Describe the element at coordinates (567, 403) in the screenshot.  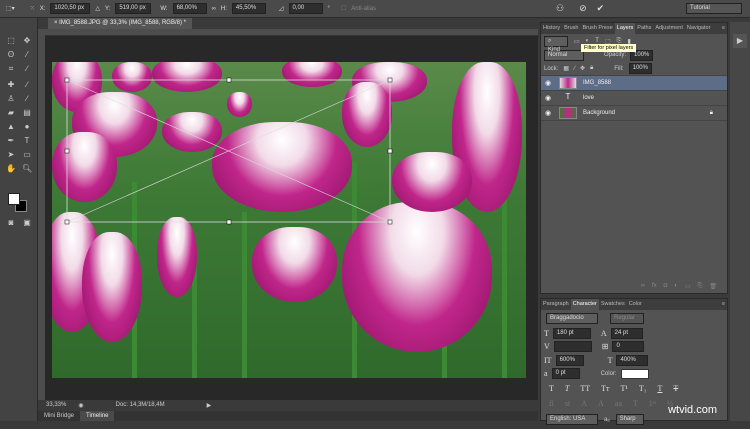
I see `alt-ligatures-button: st` at that location.